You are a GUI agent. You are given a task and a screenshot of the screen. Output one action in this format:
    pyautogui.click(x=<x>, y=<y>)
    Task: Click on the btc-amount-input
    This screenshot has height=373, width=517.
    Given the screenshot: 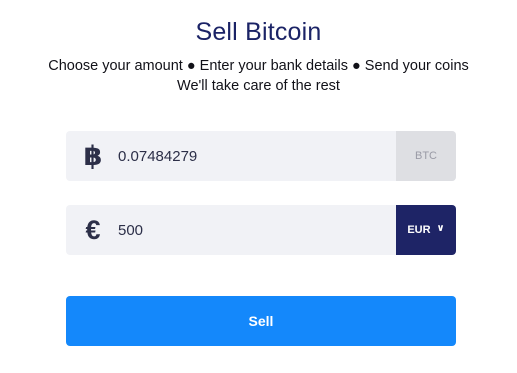 What is the action you would take?
    pyautogui.click(x=278, y=156)
    